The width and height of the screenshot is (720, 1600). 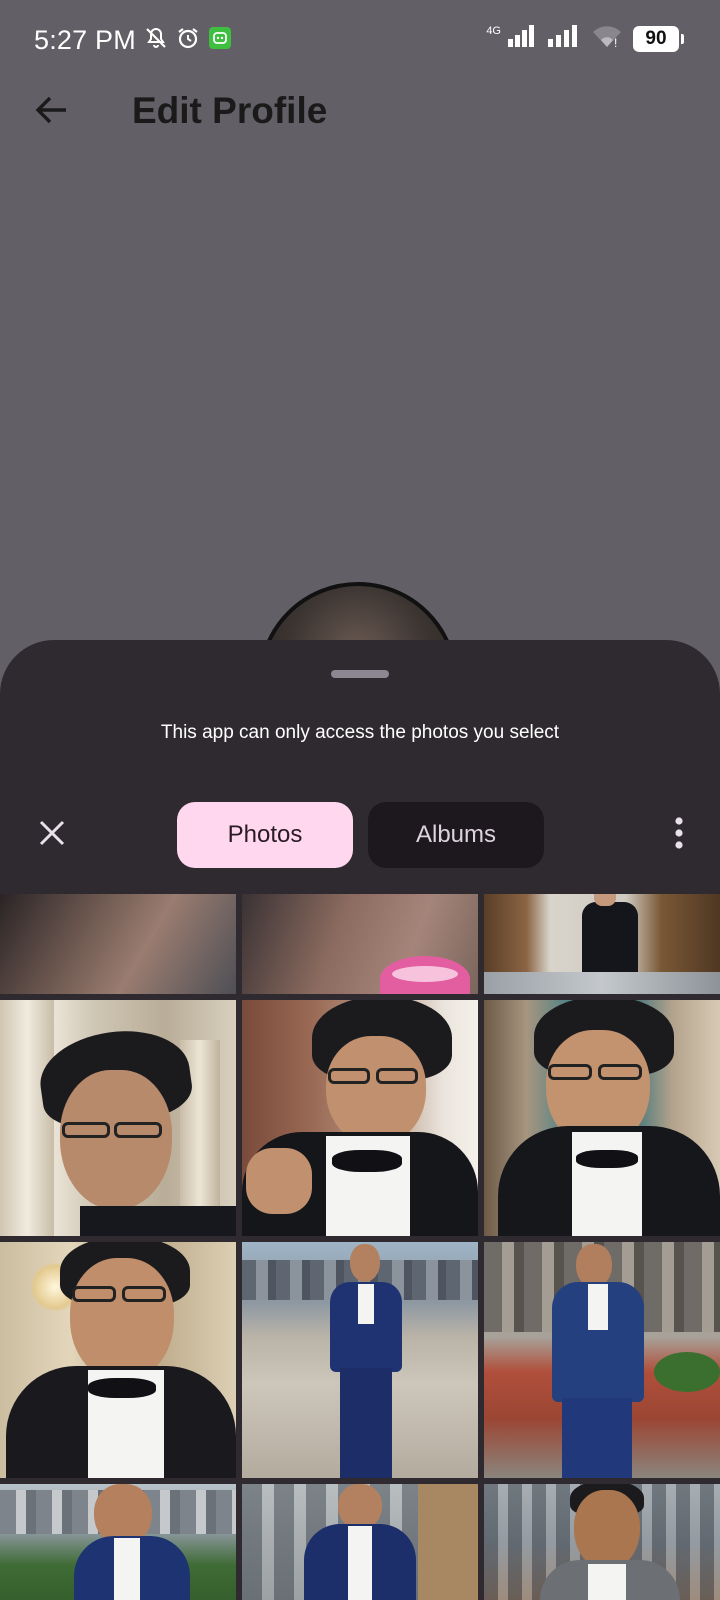 I want to click on close-button, so click(x=52, y=835).